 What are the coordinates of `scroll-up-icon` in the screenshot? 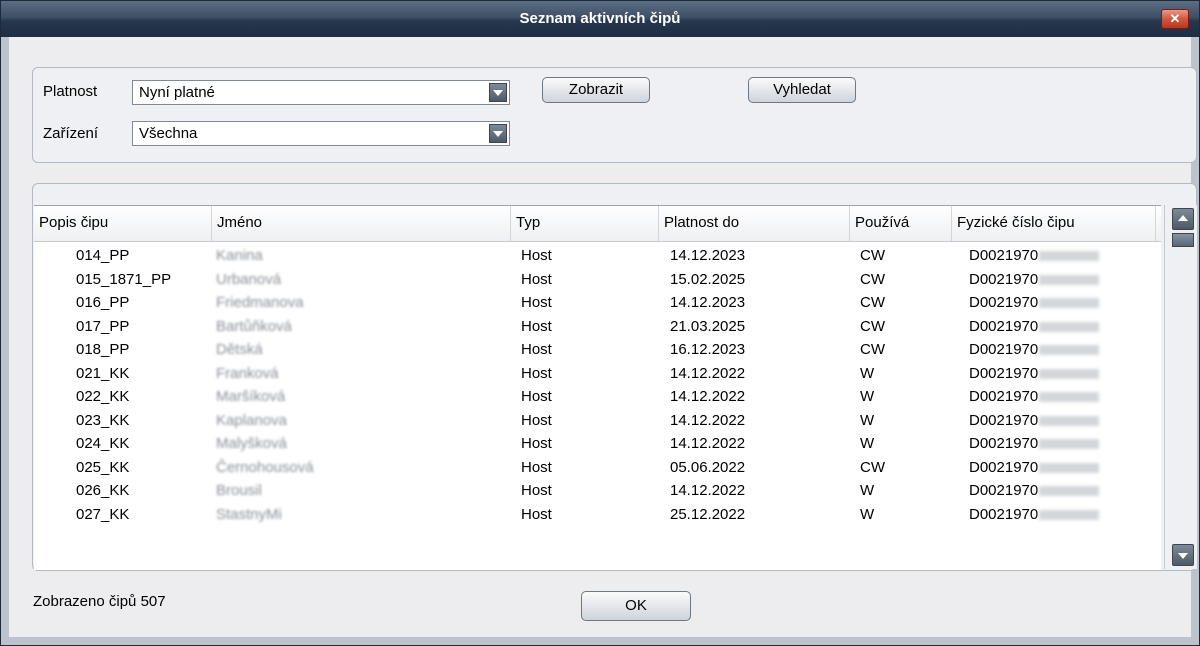 It's located at (1183, 219).